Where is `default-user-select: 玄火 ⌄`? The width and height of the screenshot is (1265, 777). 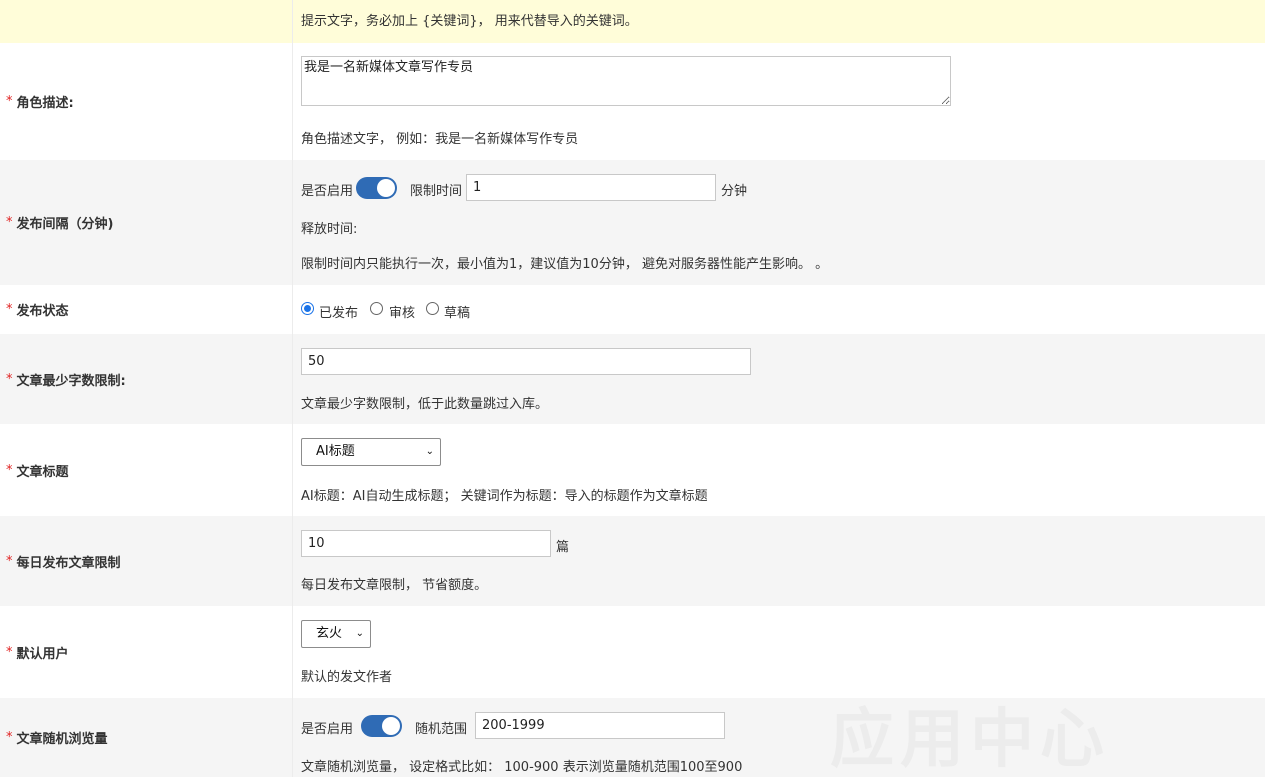
default-user-select: 玄火 ⌄ is located at coordinates (336, 634).